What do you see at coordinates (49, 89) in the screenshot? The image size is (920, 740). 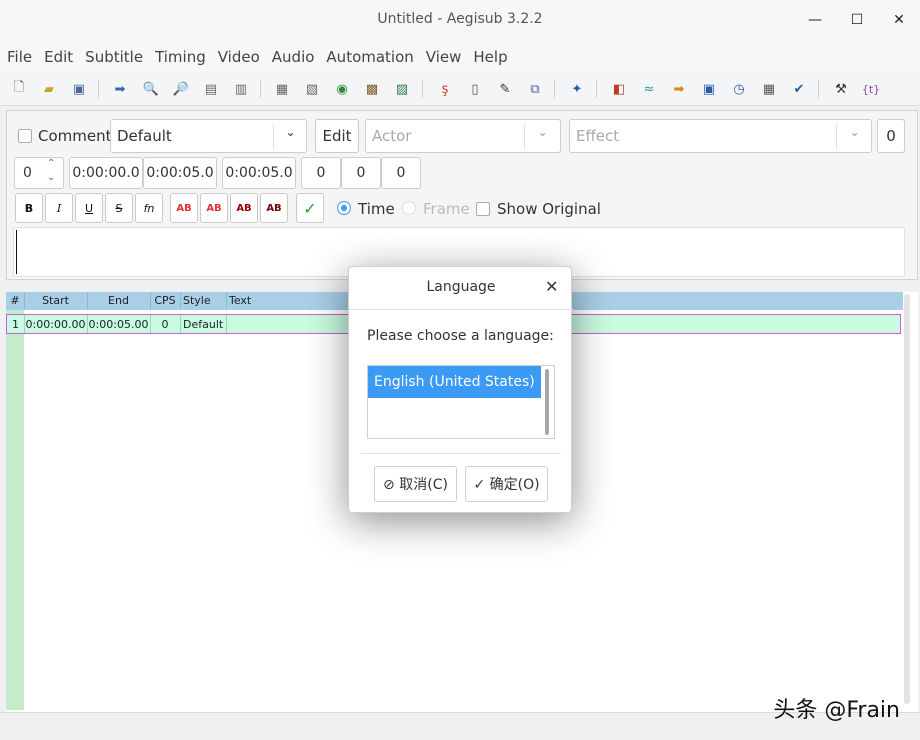 I see `open-file-icon: ▰` at bounding box center [49, 89].